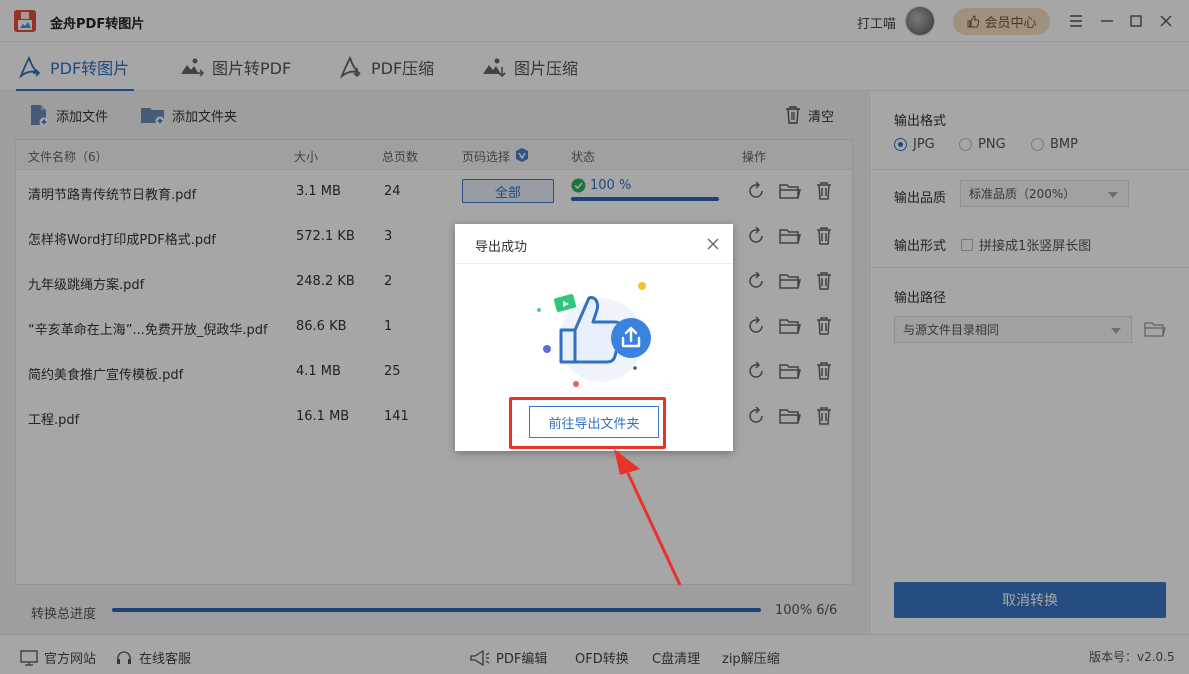 Image resolution: width=1189 pixels, height=674 pixels. What do you see at coordinates (713, 244) in the screenshot?
I see `close-icon` at bounding box center [713, 244].